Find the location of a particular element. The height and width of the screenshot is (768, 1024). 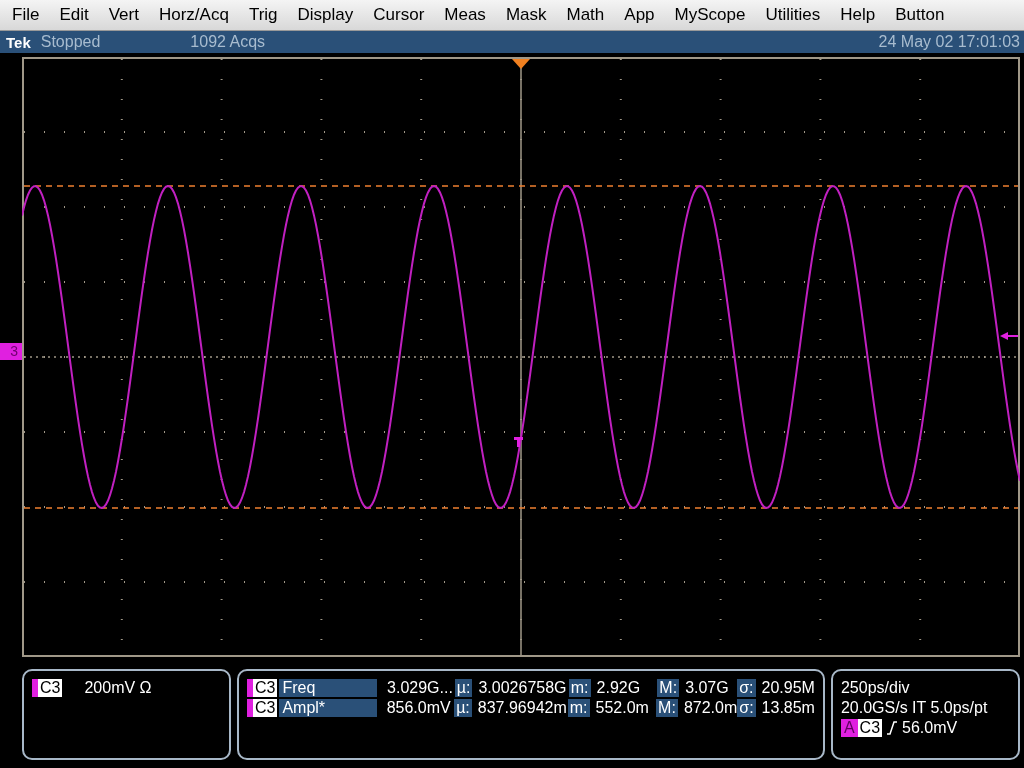

timebase-panel: 250ps/div 20.0GS/s IT 5.0ps/pt A C3 56.0mV is located at coordinates (925, 714).